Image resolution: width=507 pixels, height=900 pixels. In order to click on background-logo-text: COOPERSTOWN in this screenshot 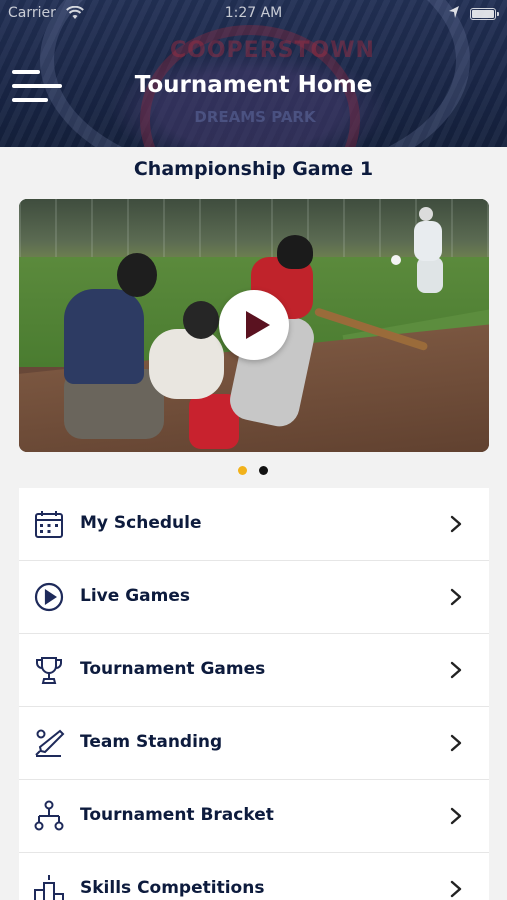, I will do `click(272, 50)`.